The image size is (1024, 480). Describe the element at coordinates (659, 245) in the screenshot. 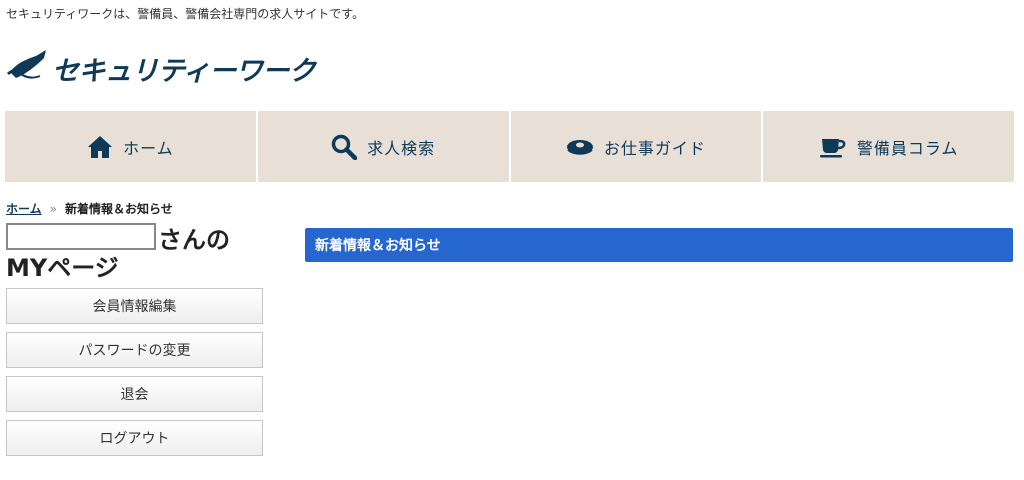

I see `news-section-header: 新着情報＆お知らせ` at that location.